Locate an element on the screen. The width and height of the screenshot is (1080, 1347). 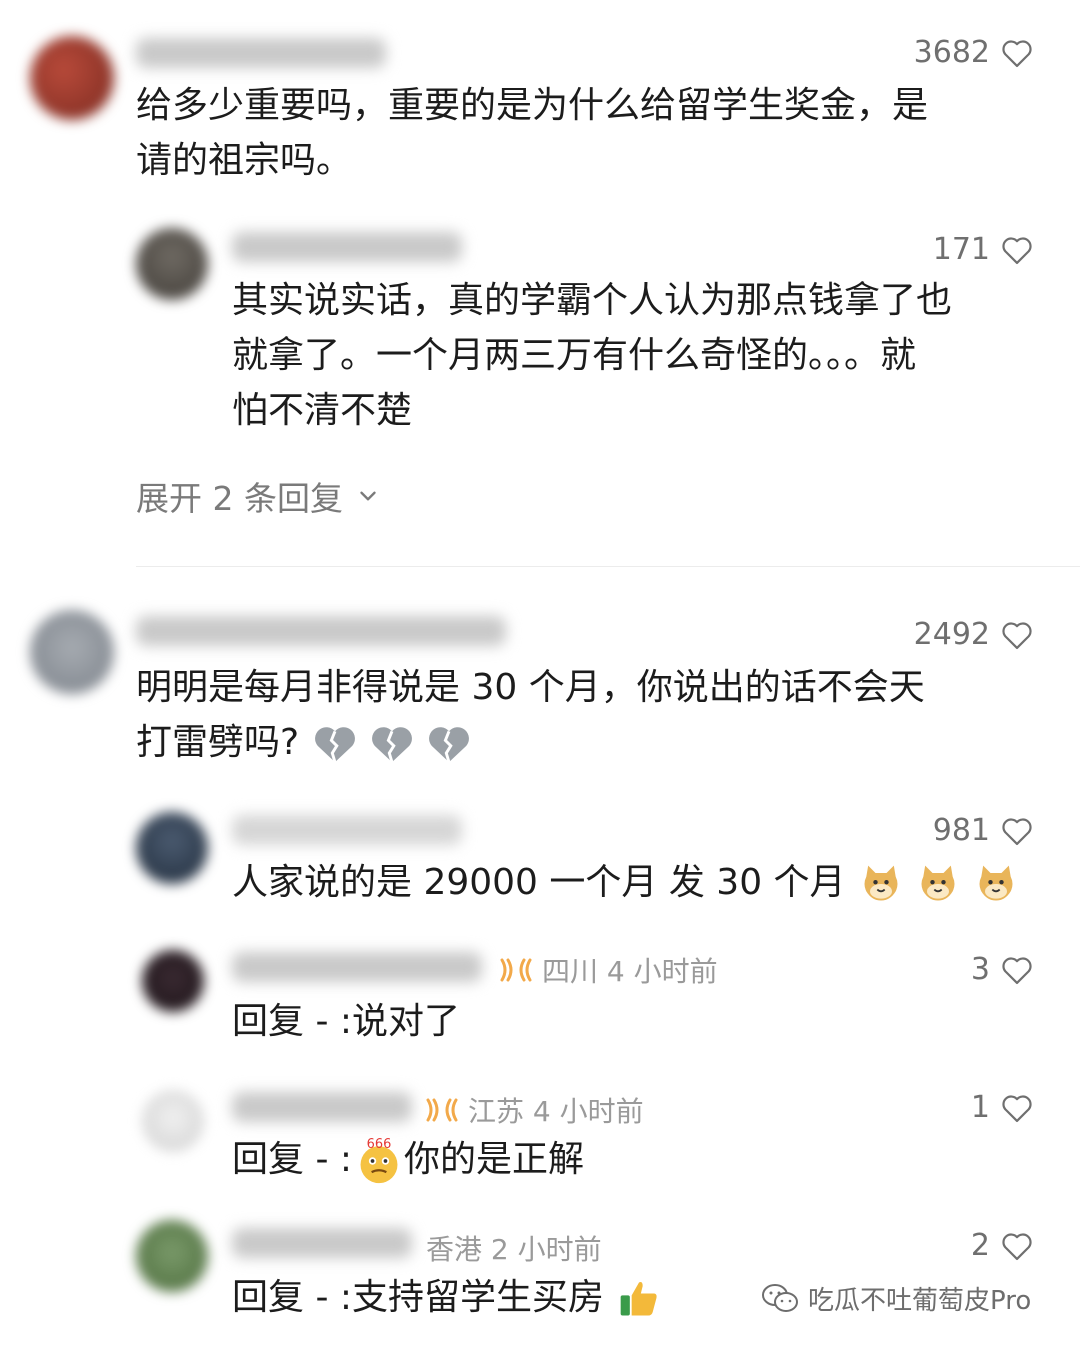
emoji-label: 666 is located at coordinates (379, 1144).